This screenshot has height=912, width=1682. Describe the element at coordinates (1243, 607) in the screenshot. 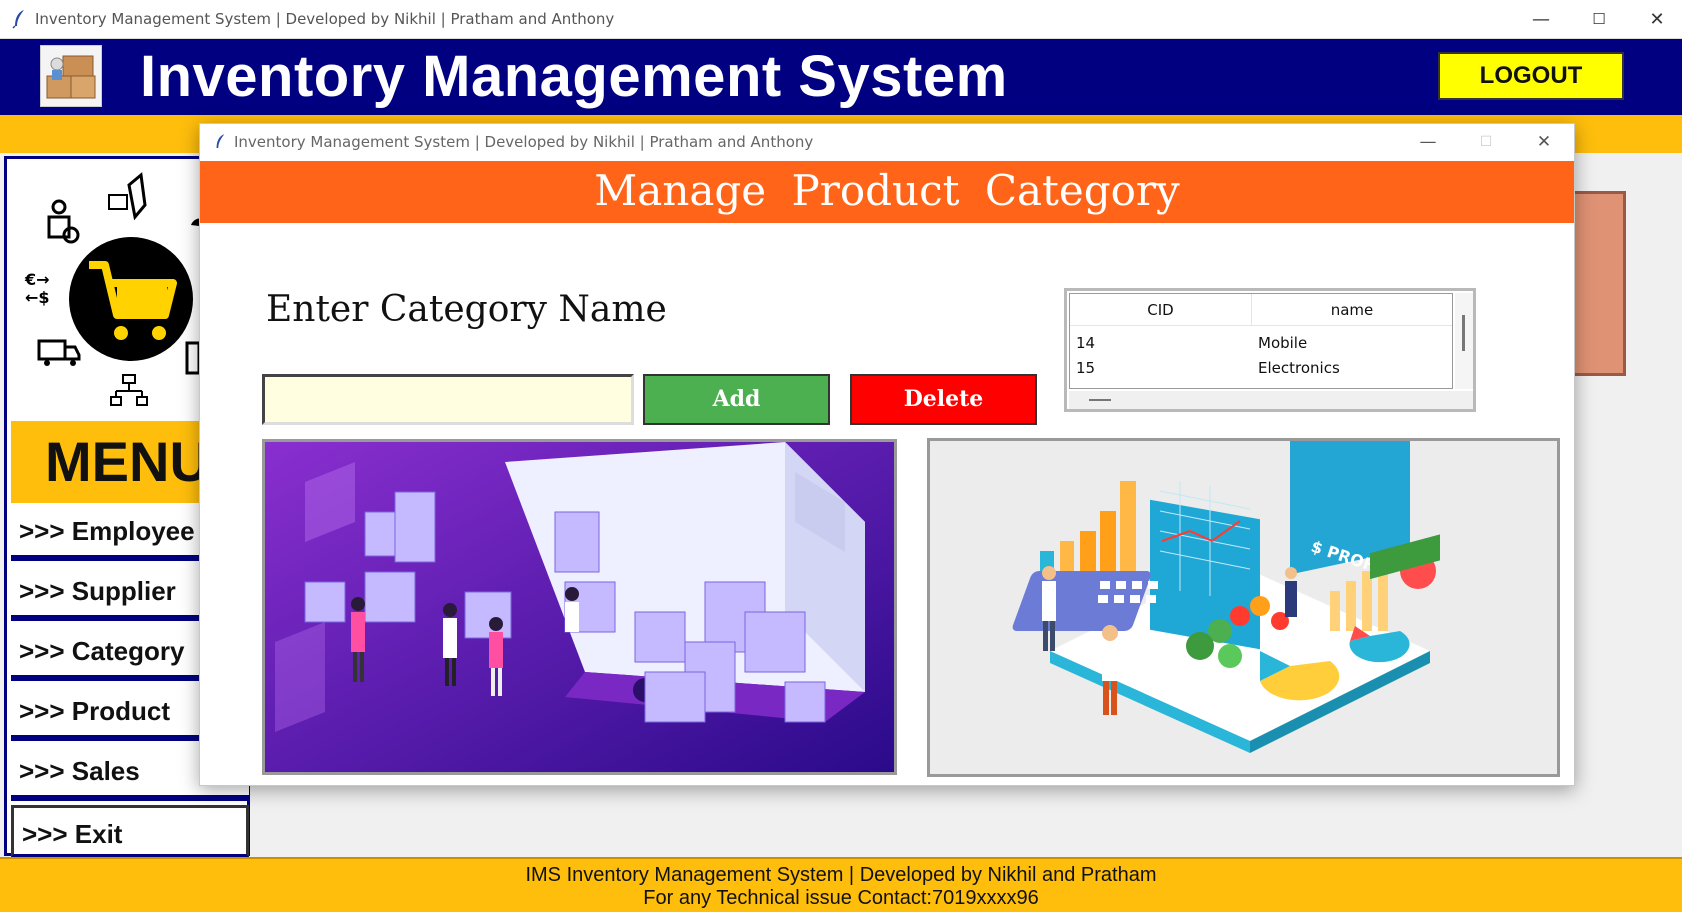

I see `business-analytics-illustration: $ PROFIT` at that location.